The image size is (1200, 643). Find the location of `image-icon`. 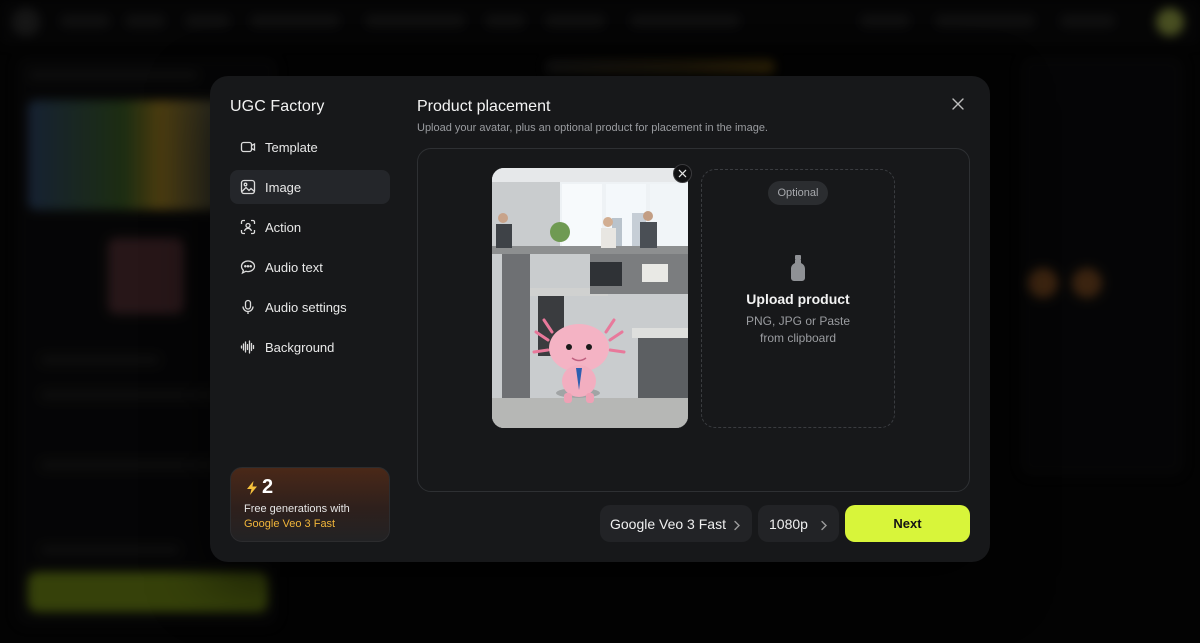

image-icon is located at coordinates (248, 187).